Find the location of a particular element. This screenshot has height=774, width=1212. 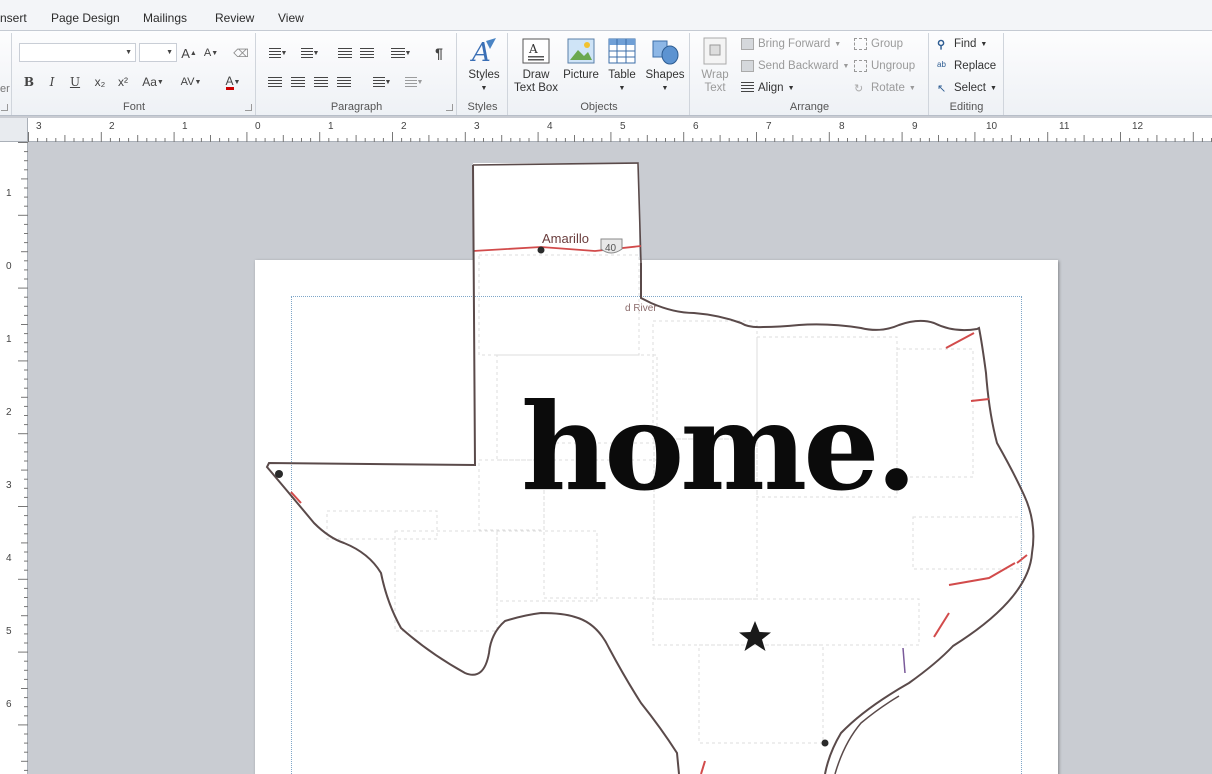

align-right-button is located at coordinates (321, 82).